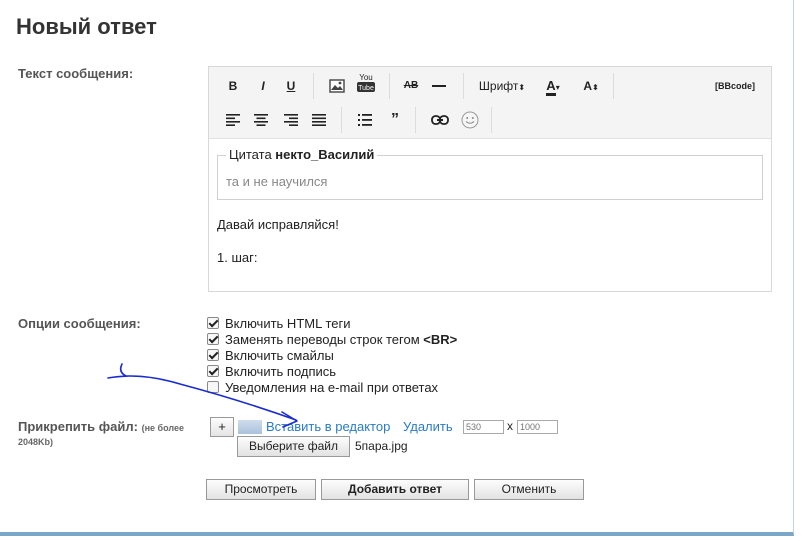 The image size is (806, 541). I want to click on font-size-button: A⬍, so click(591, 86).